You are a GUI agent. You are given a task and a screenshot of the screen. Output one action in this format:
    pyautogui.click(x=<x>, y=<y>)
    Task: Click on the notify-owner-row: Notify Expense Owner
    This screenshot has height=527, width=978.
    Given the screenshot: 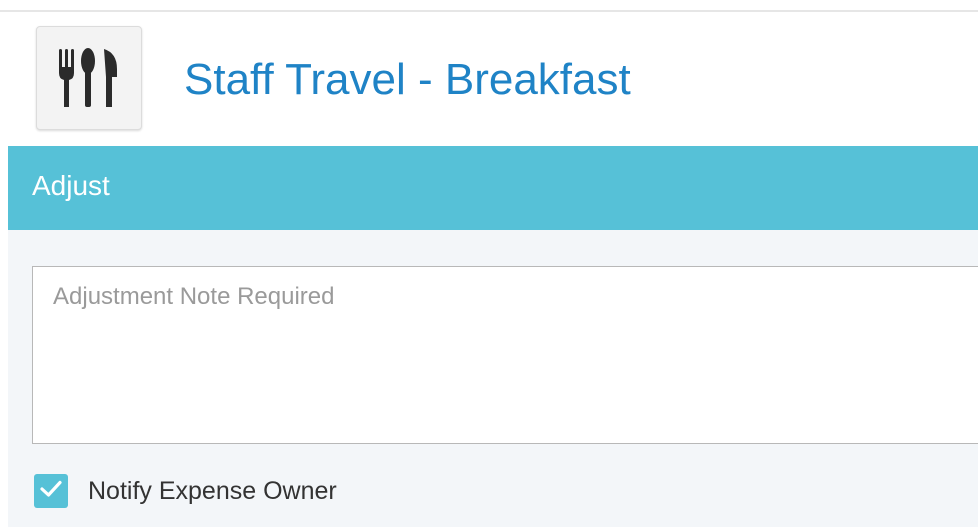 What is the action you would take?
    pyautogui.click(x=185, y=491)
    